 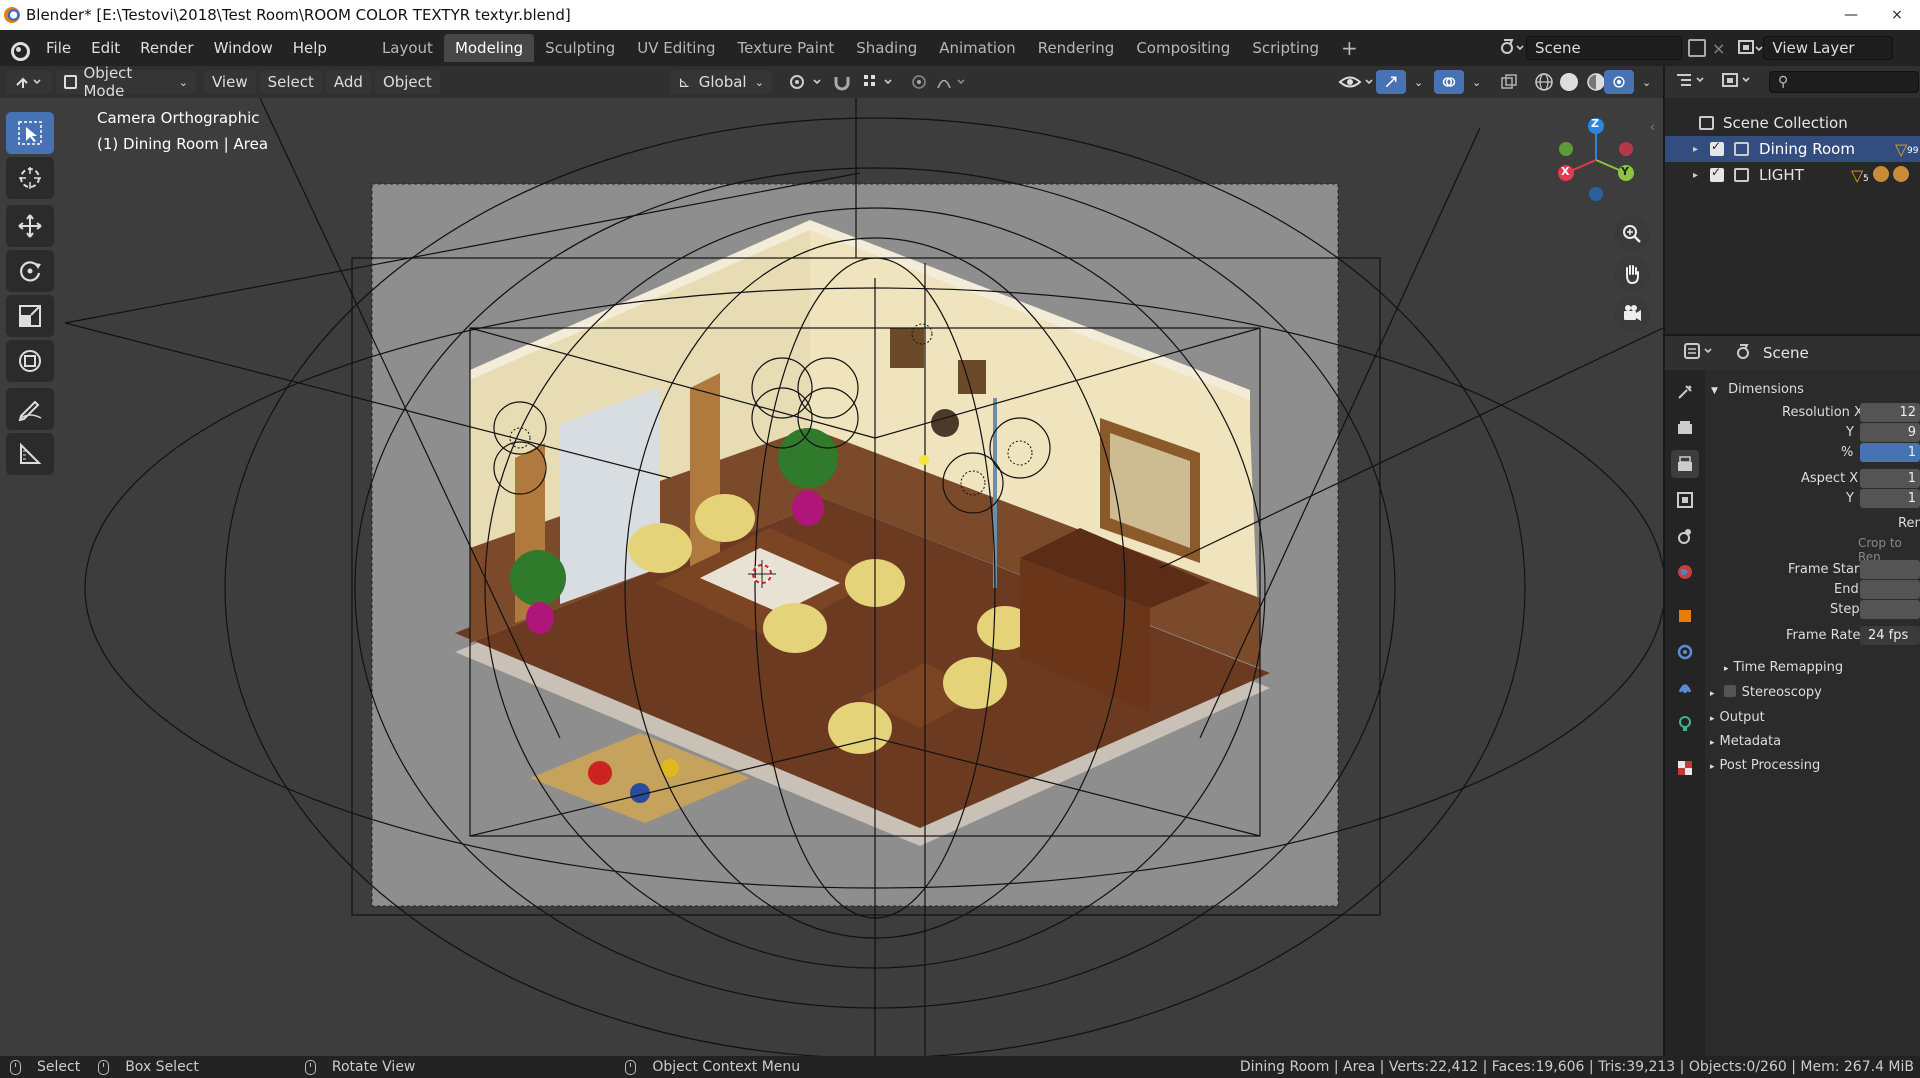 What do you see at coordinates (1349, 48) in the screenshot?
I see `add-workspace-button: +` at bounding box center [1349, 48].